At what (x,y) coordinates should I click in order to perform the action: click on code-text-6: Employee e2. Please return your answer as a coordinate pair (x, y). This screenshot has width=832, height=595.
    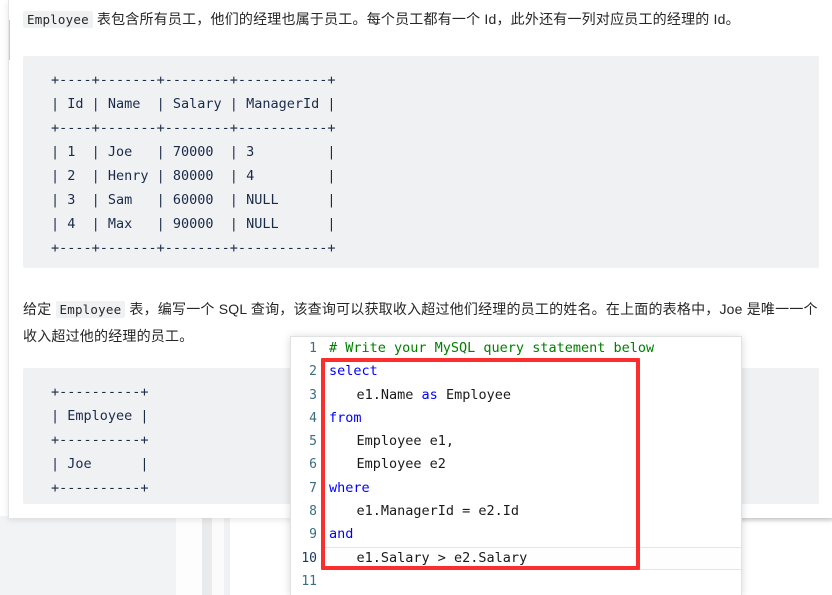
    Looking at the image, I should click on (532, 465).